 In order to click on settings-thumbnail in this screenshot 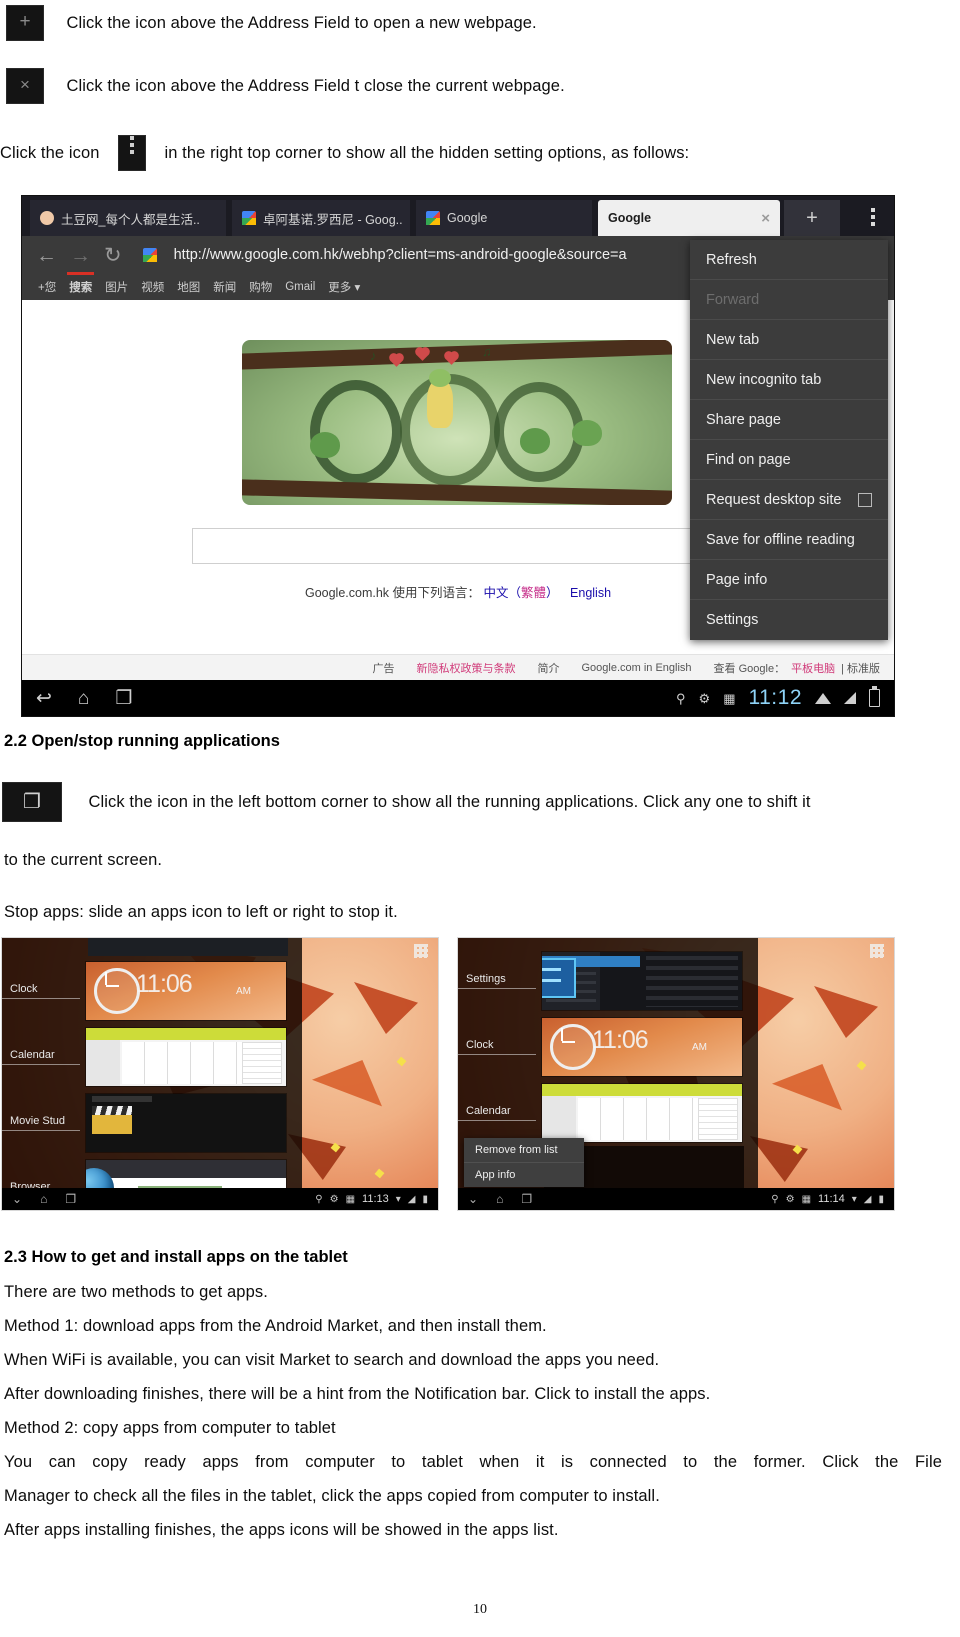, I will do `click(642, 980)`.